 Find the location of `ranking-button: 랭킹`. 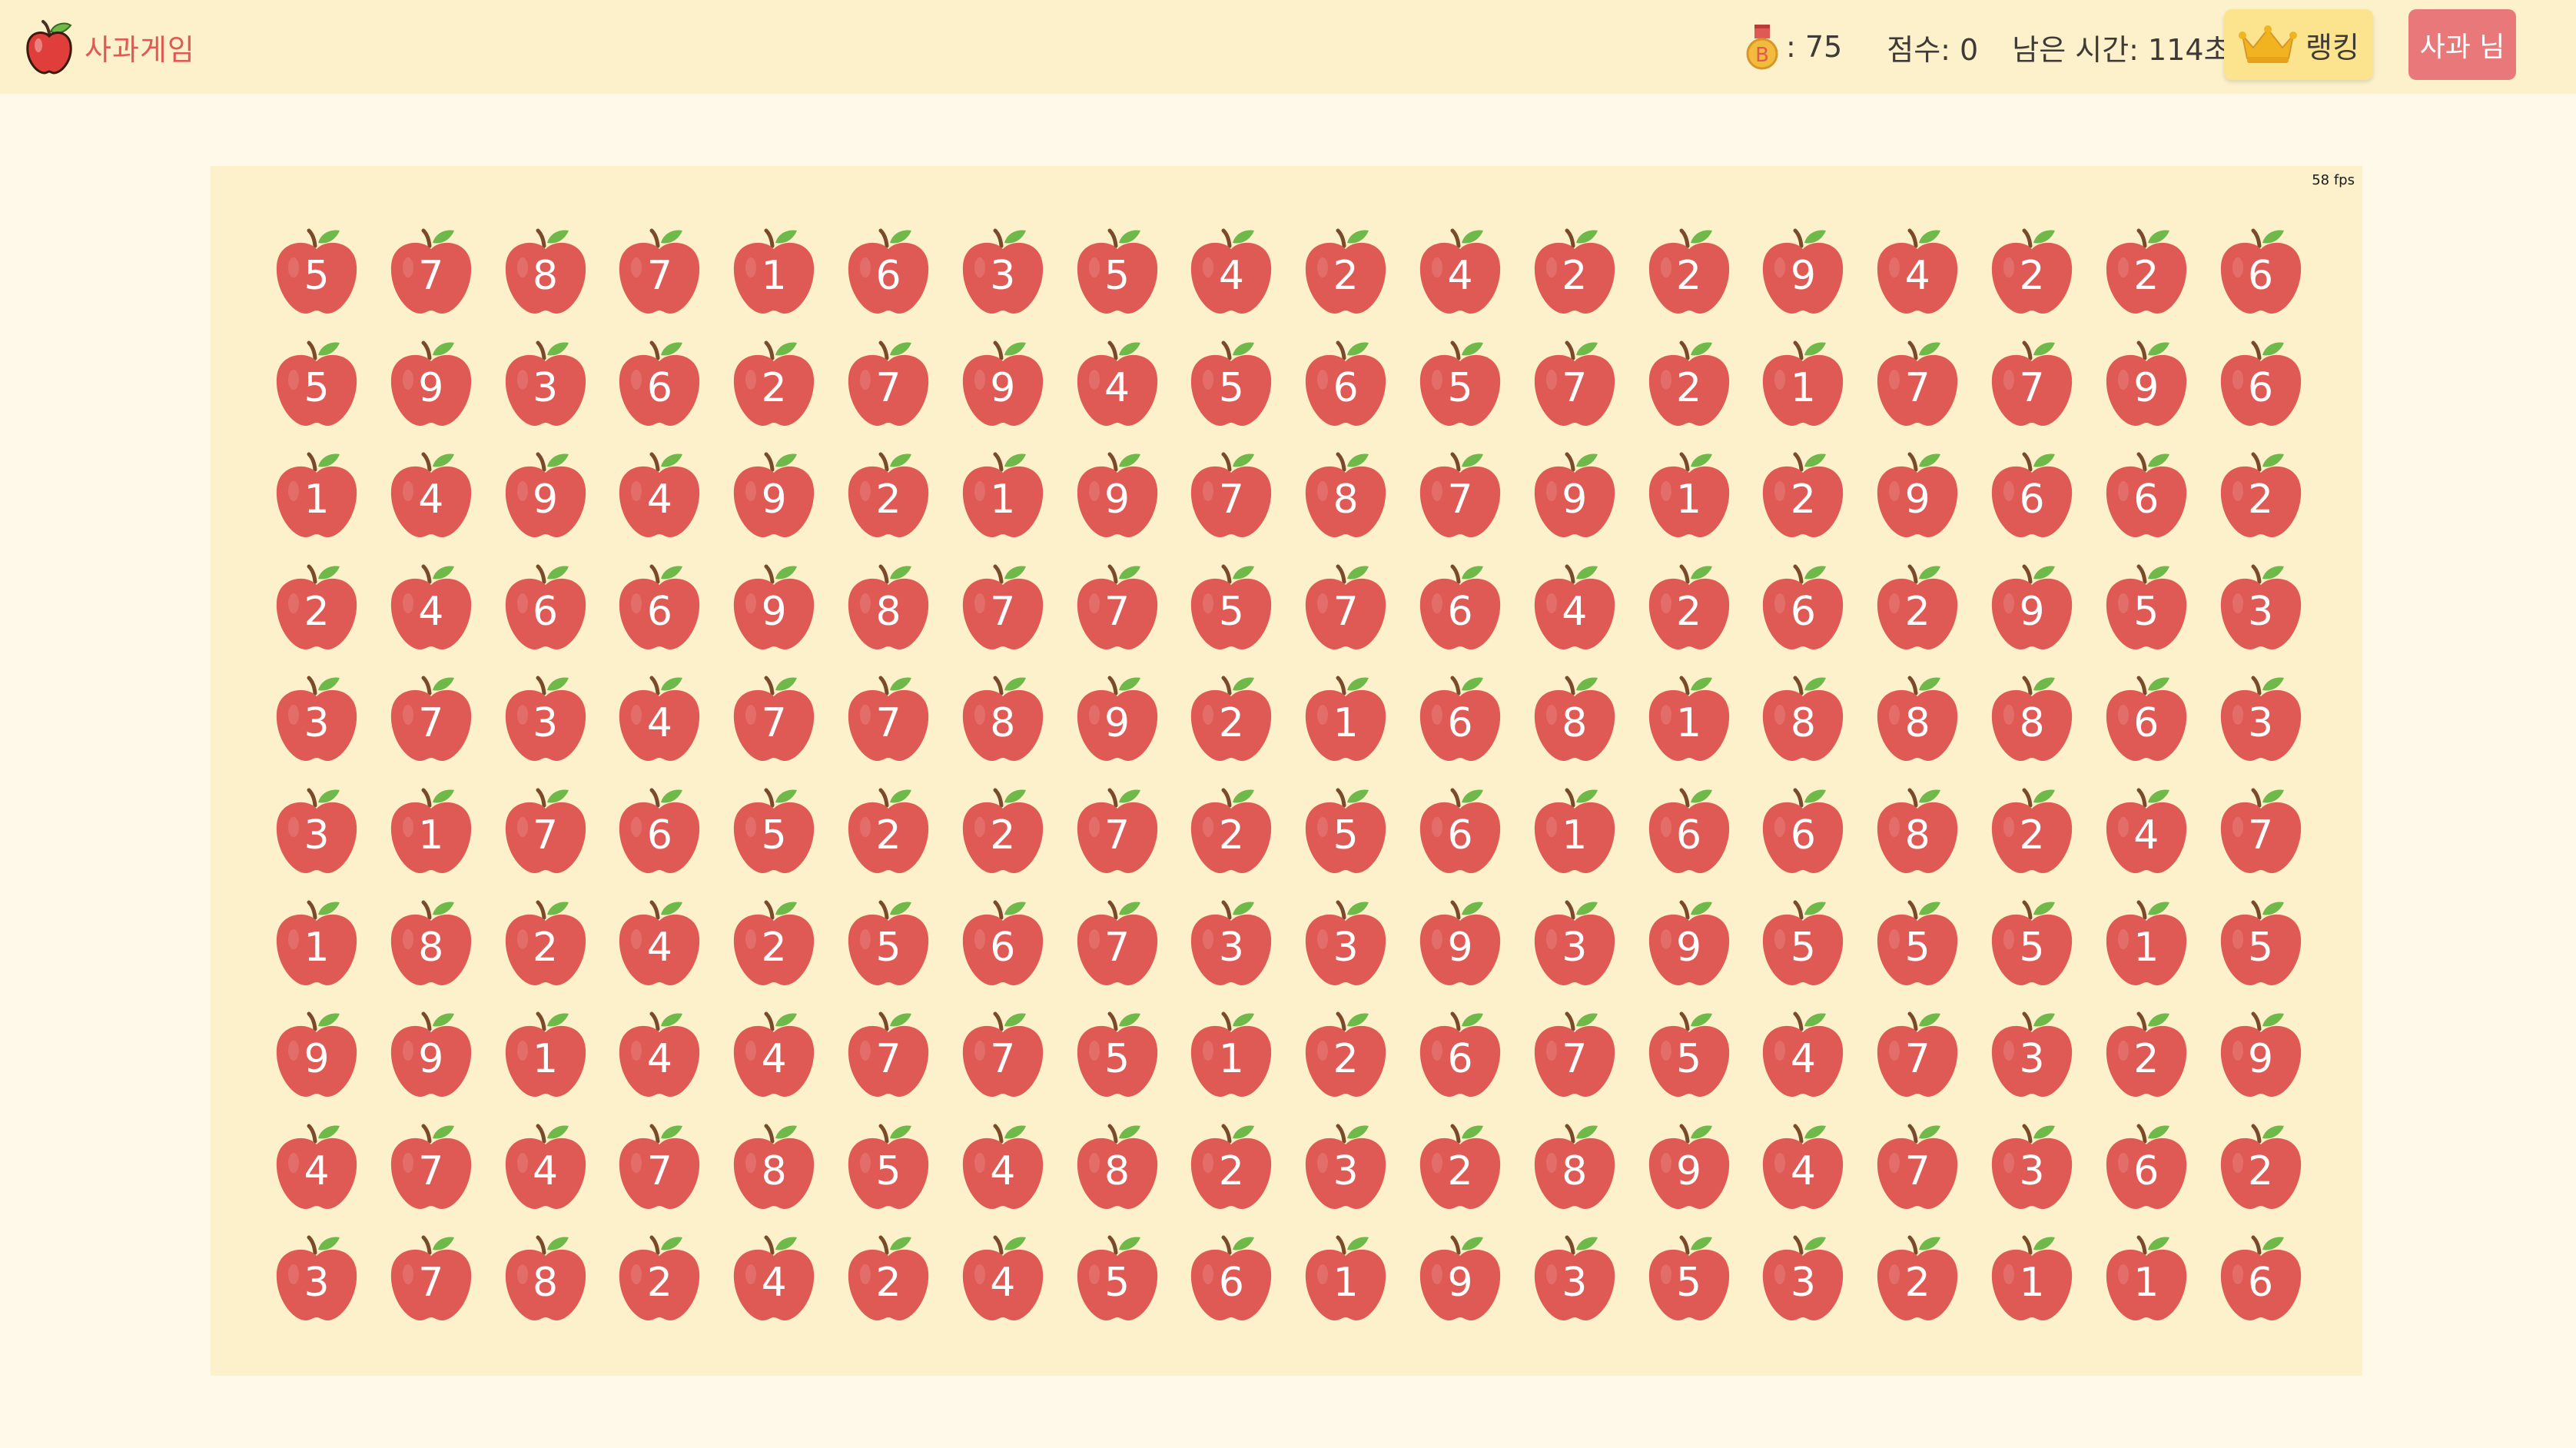

ranking-button: 랭킹 is located at coordinates (2298, 45).